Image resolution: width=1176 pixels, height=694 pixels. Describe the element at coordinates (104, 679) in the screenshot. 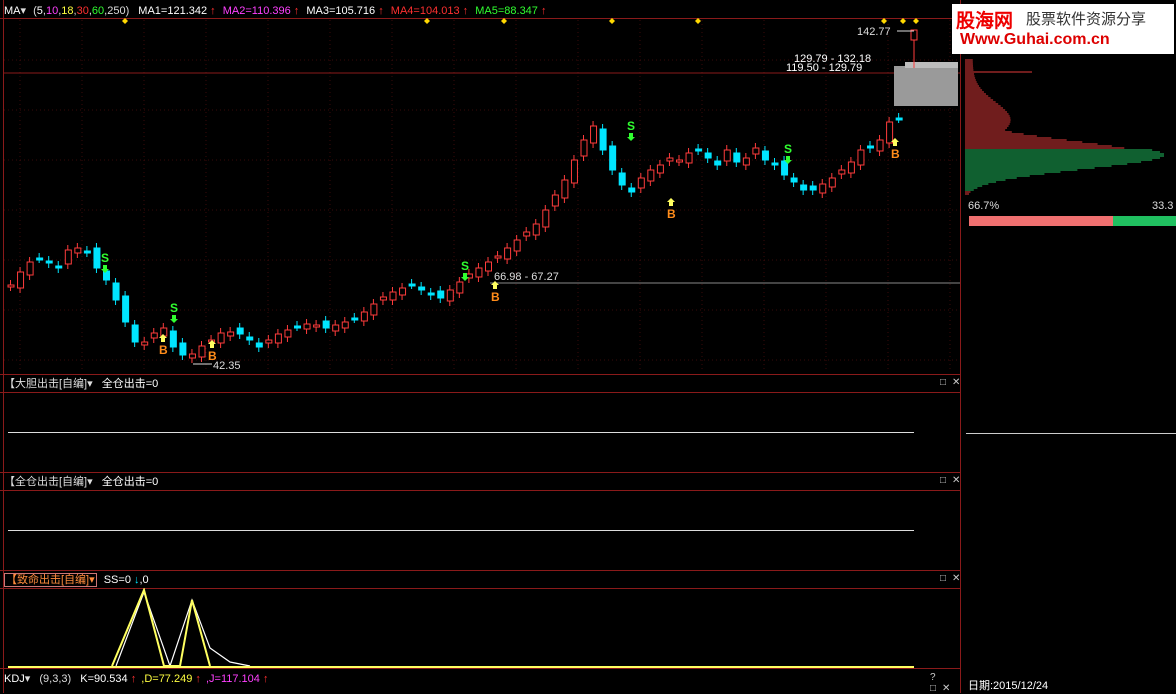

I see `kdj-k: K=90.534` at that location.